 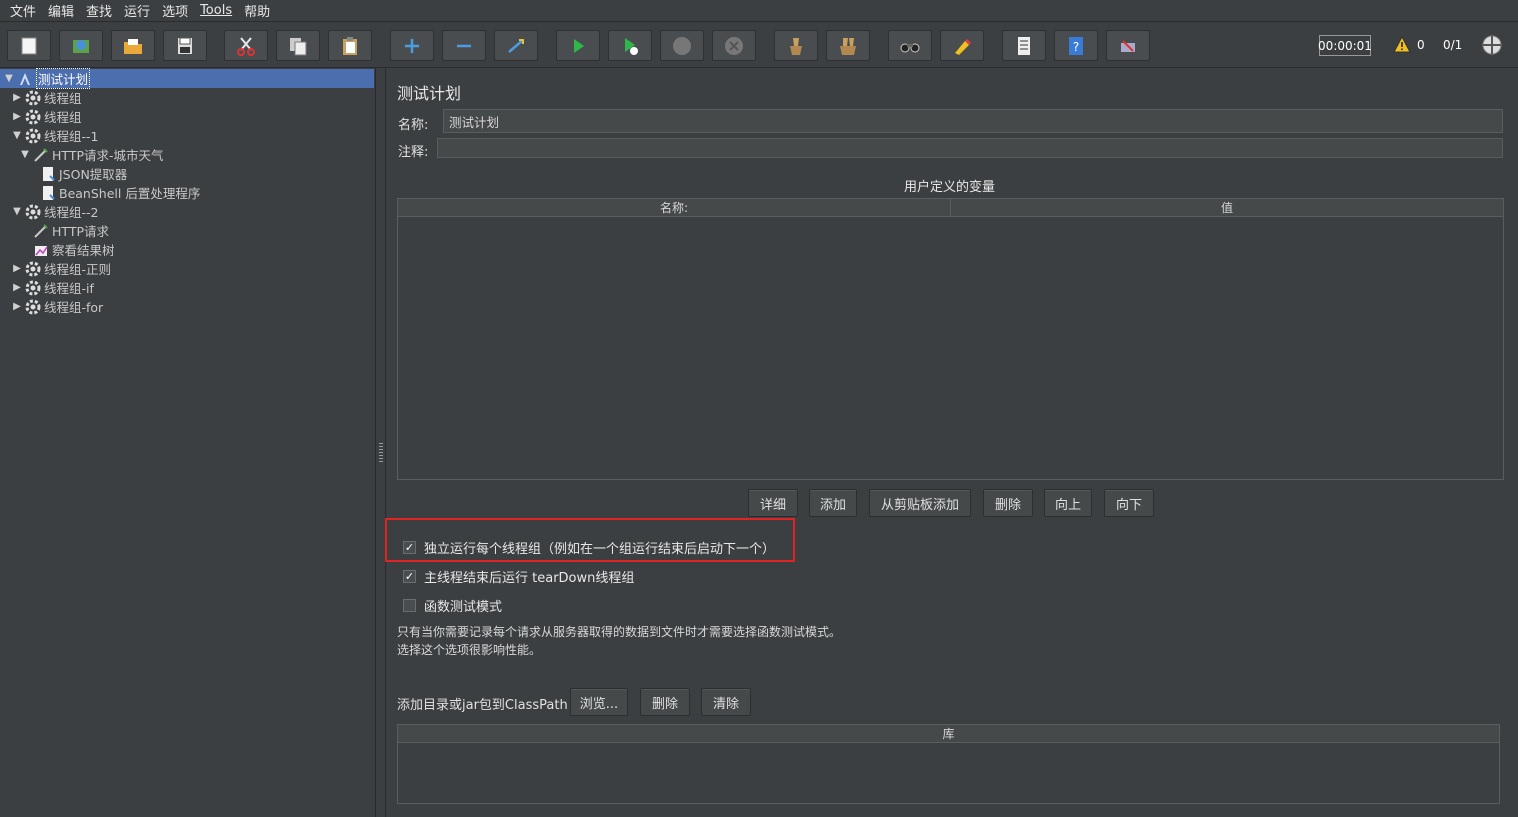 I want to click on shutdown-icon, so click(x=734, y=45).